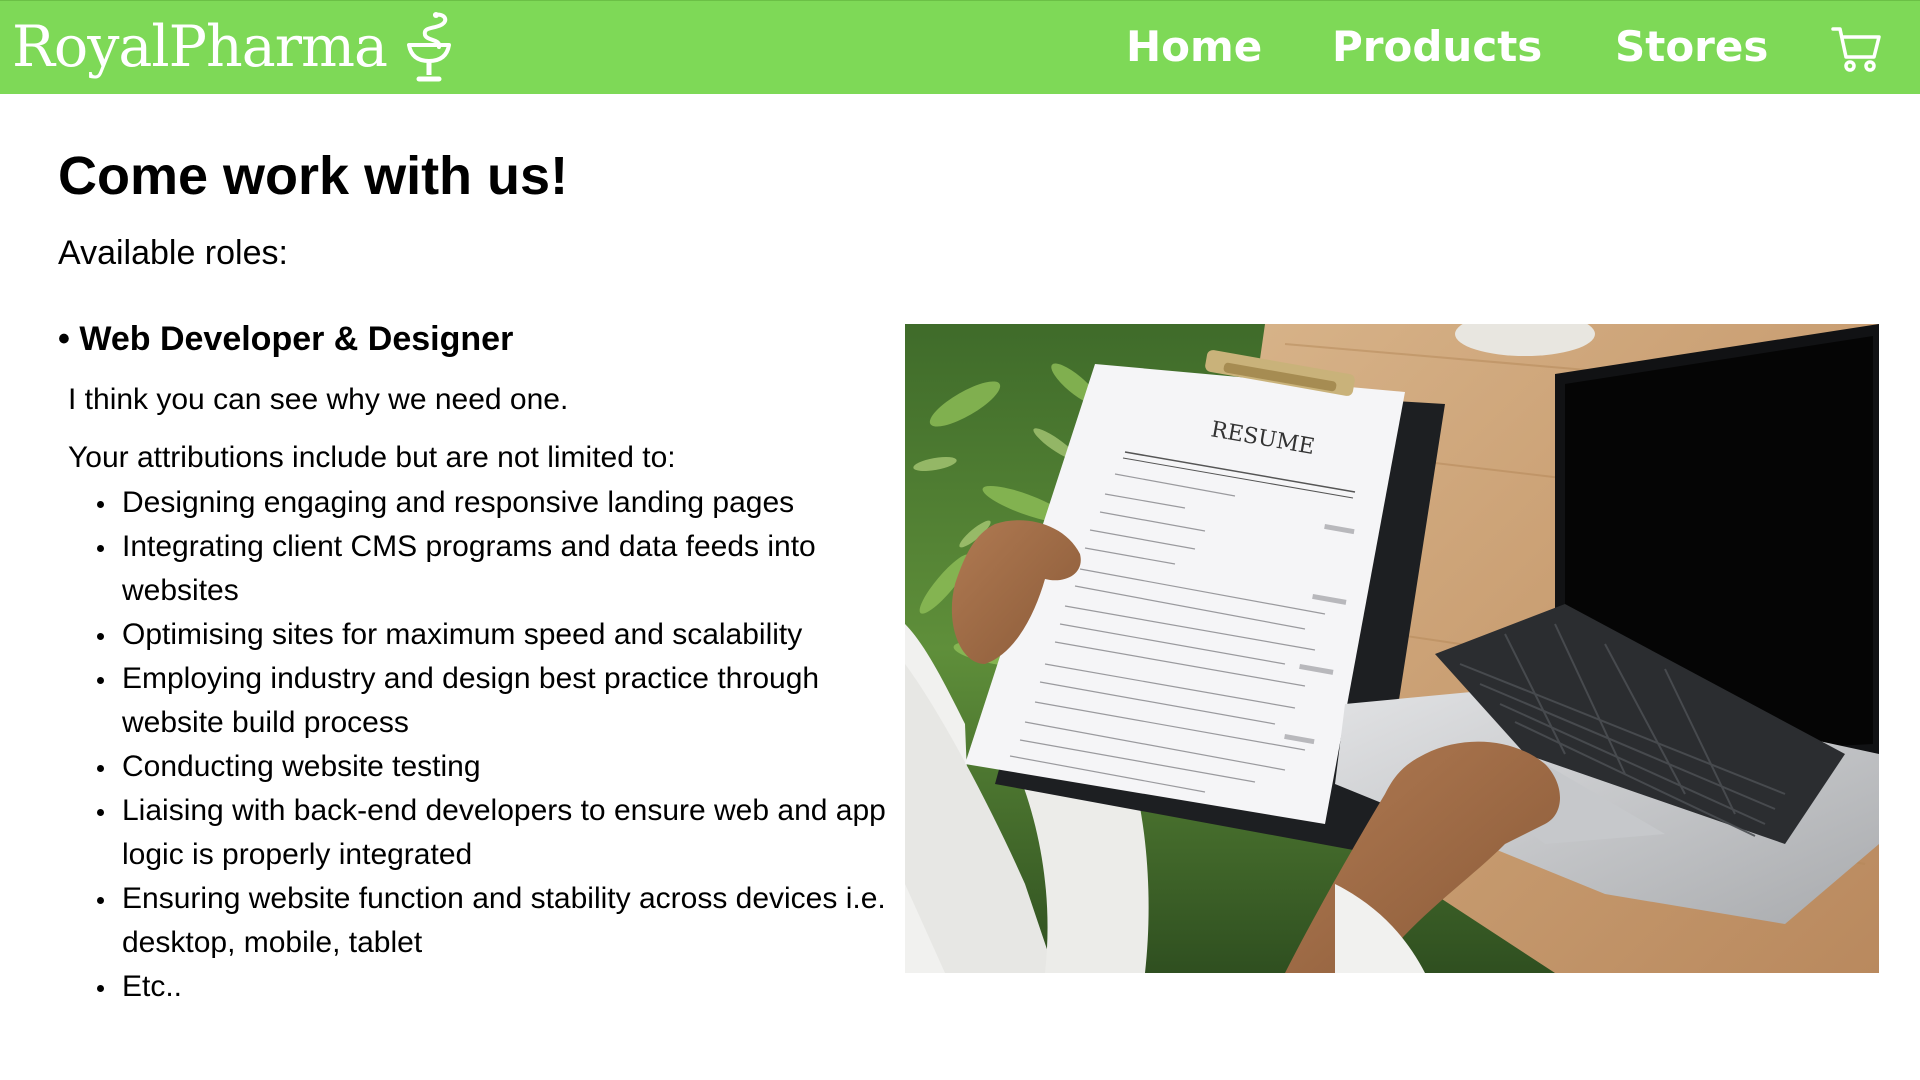 The width and height of the screenshot is (1920, 1080). What do you see at coordinates (286, 339) in the screenshot?
I see `role-title: • Web Developer & Designer` at bounding box center [286, 339].